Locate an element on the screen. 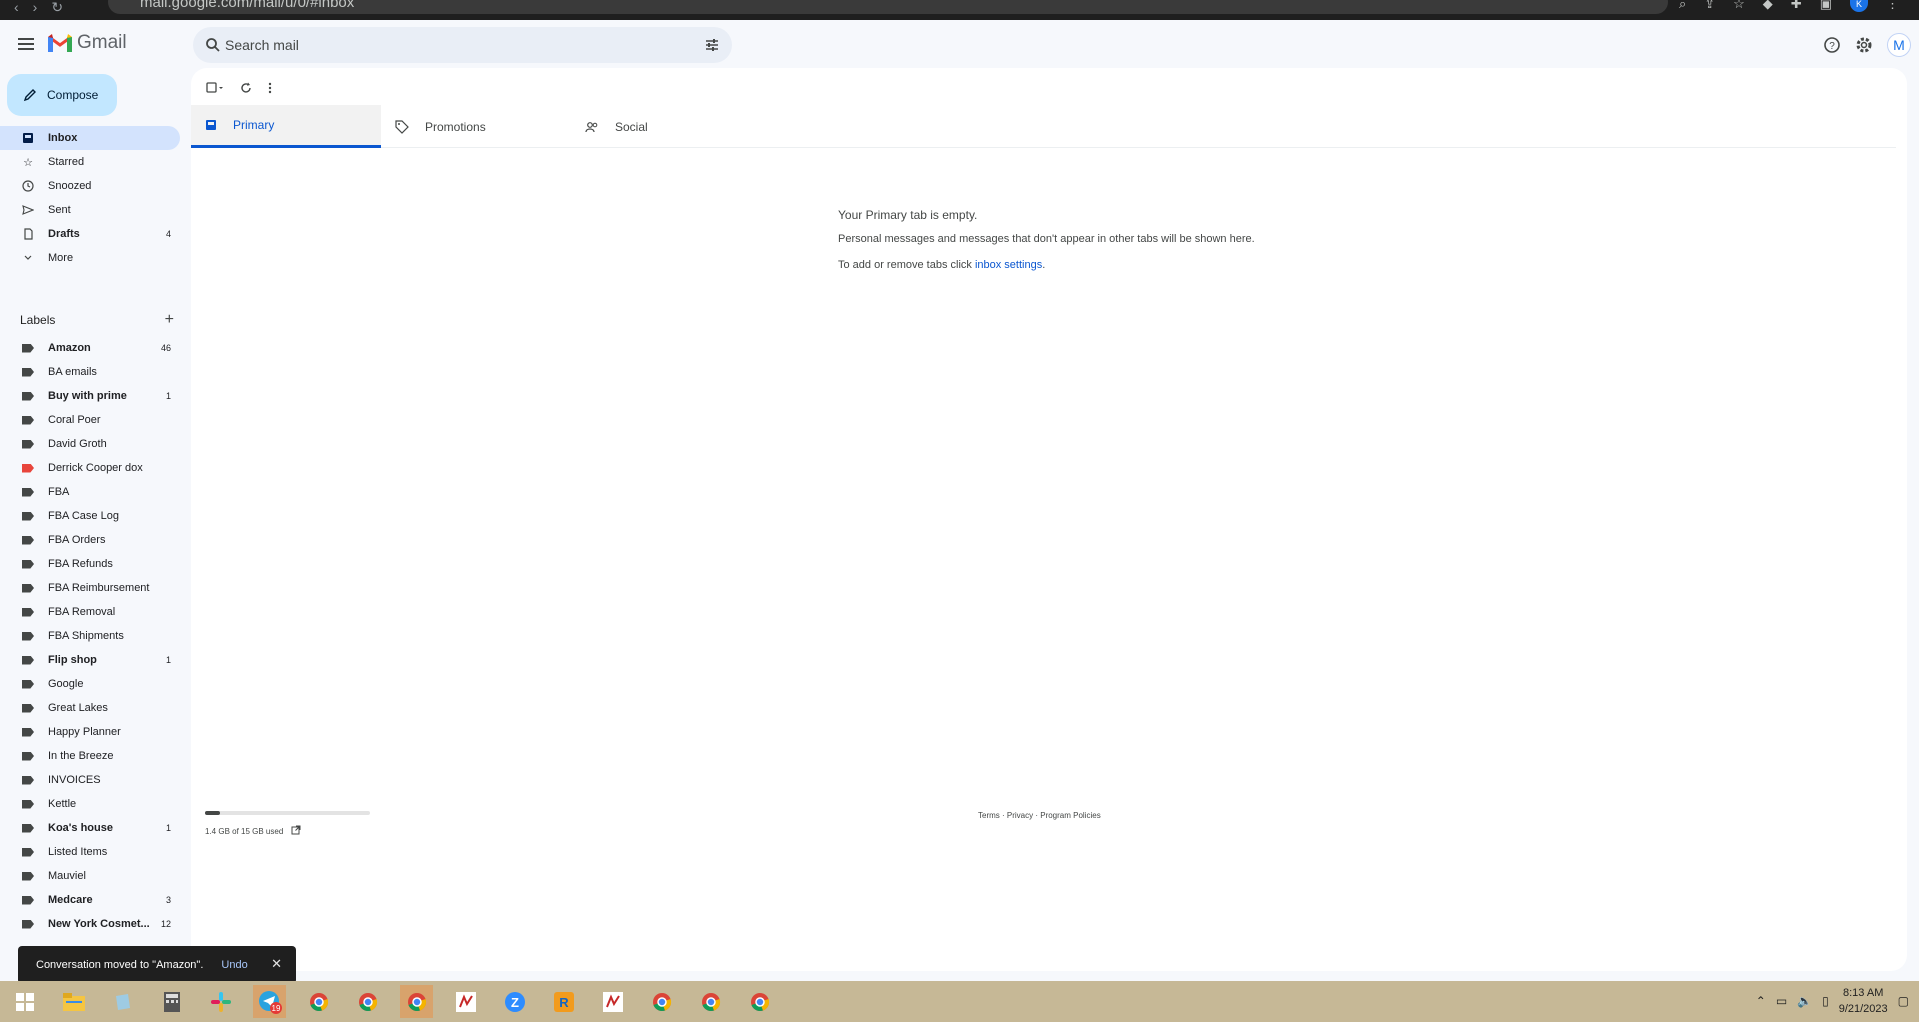  settings-gear-icon is located at coordinates (1864, 45).